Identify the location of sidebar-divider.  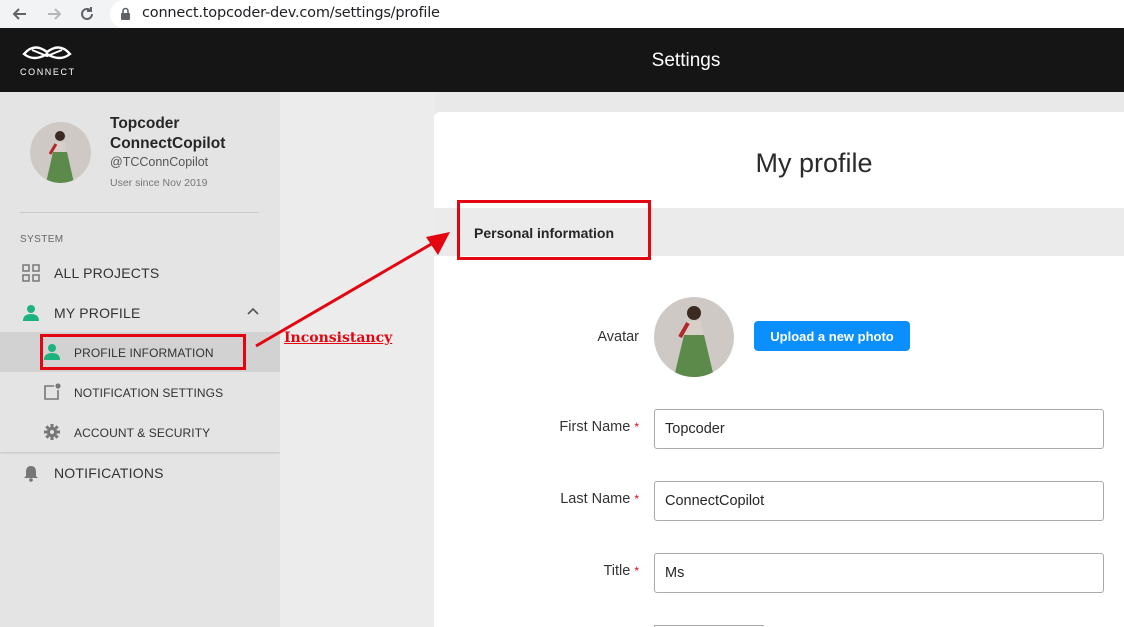
(139, 212).